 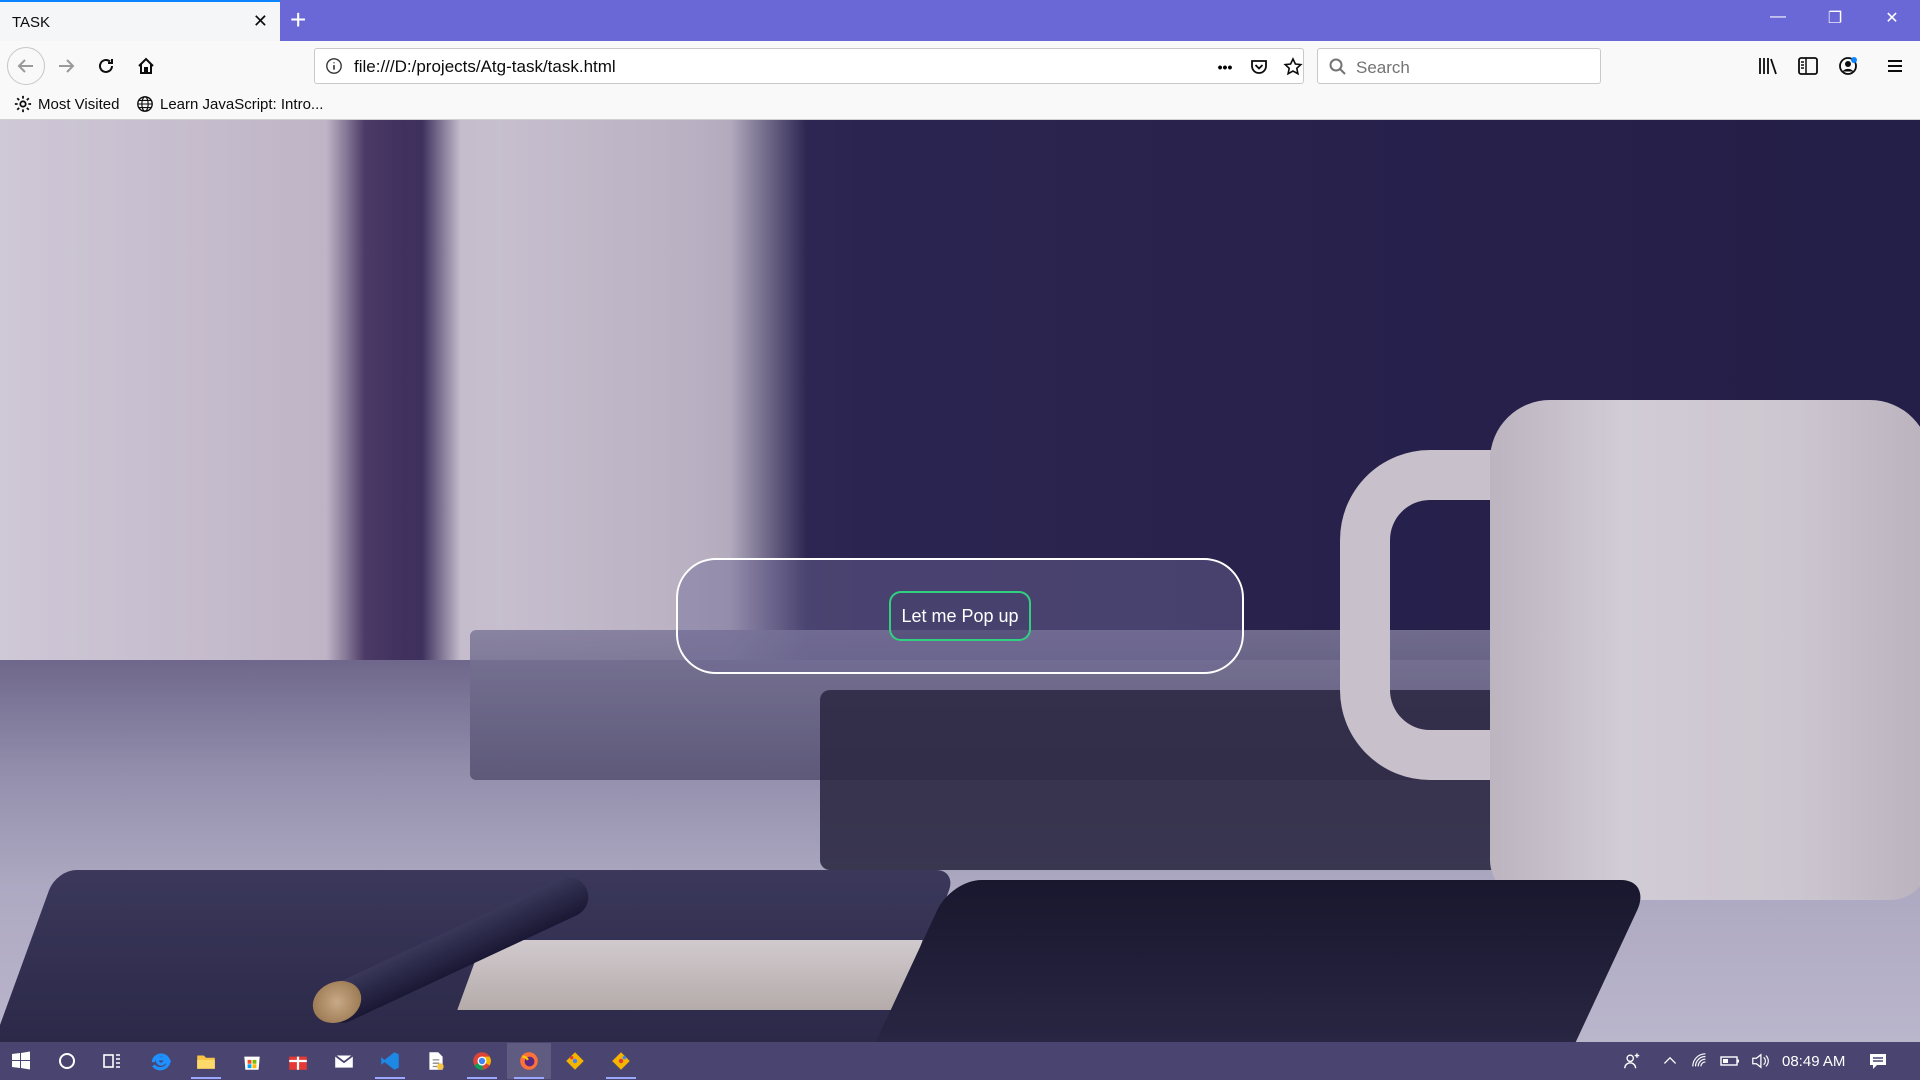 I want to click on tab-bar: TASK ✕ + — ❐ ✕, so click(x=960, y=20).